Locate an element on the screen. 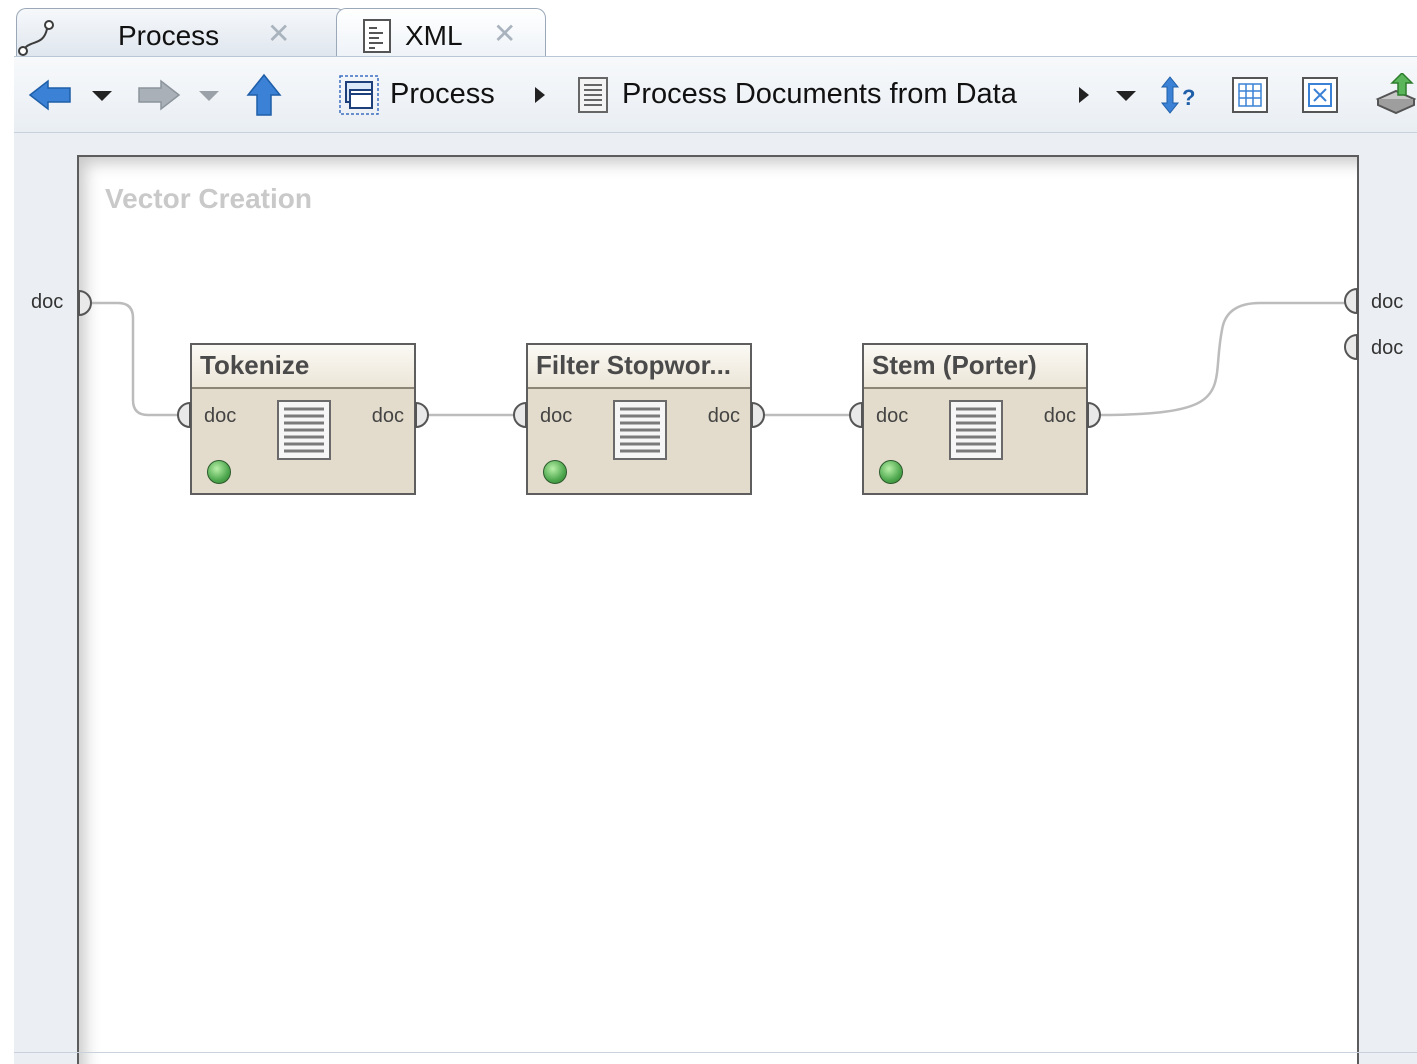 The height and width of the screenshot is (1064, 1417). bottom-divider is located at coordinates (715, 1052).